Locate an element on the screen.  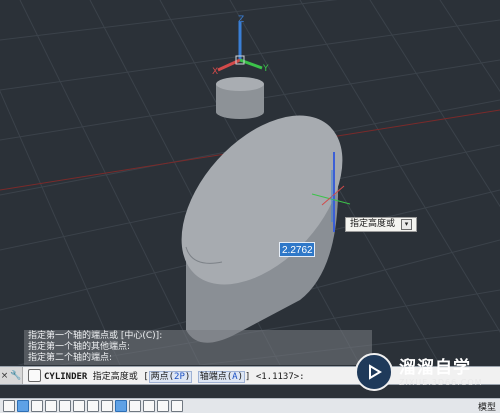
play-icon is located at coordinates (375, 372).